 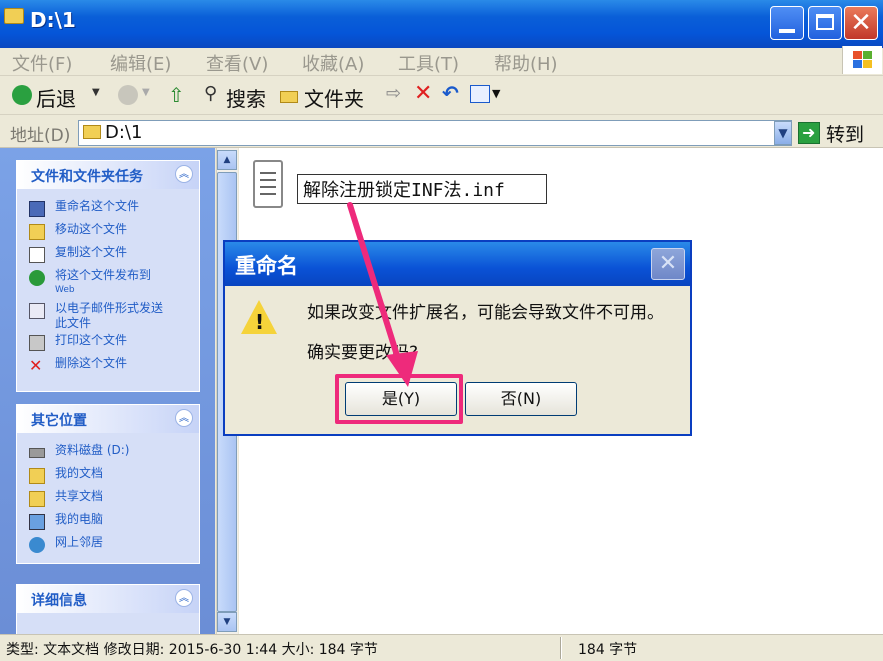 I want to click on menu-tools: 工具(T), so click(x=428, y=63).